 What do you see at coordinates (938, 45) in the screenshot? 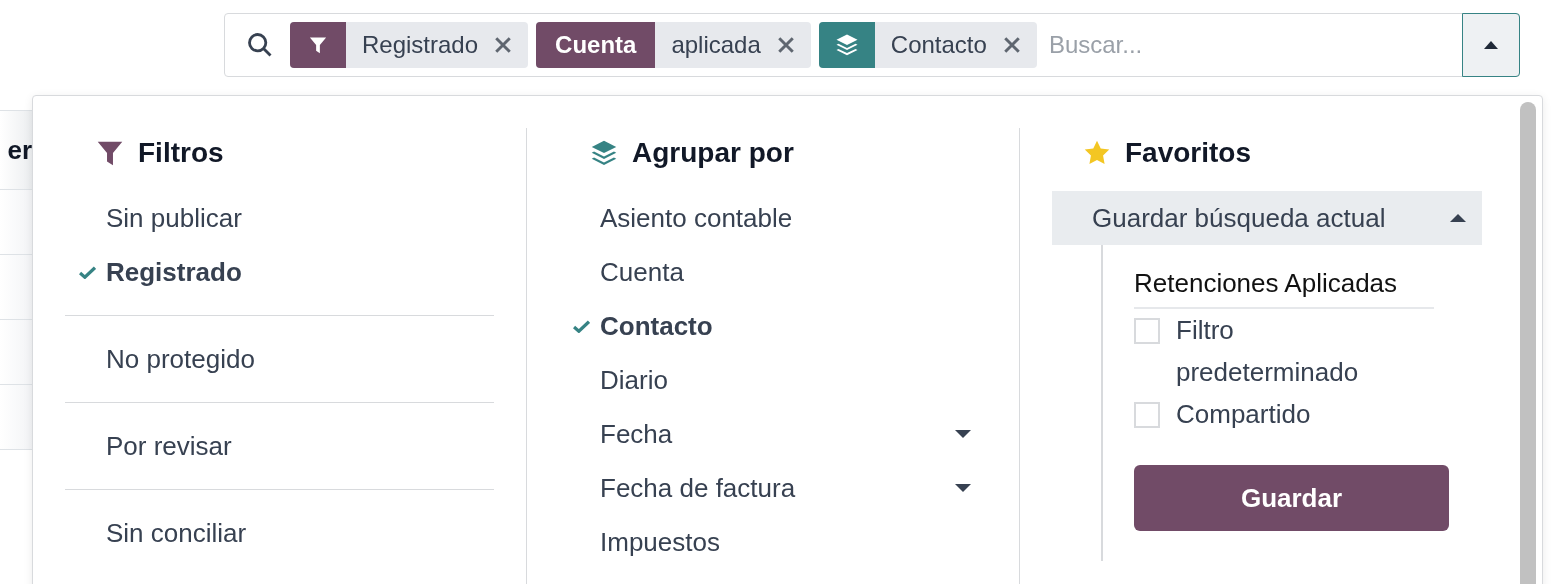
I see `facet-value: Contacto` at bounding box center [938, 45].